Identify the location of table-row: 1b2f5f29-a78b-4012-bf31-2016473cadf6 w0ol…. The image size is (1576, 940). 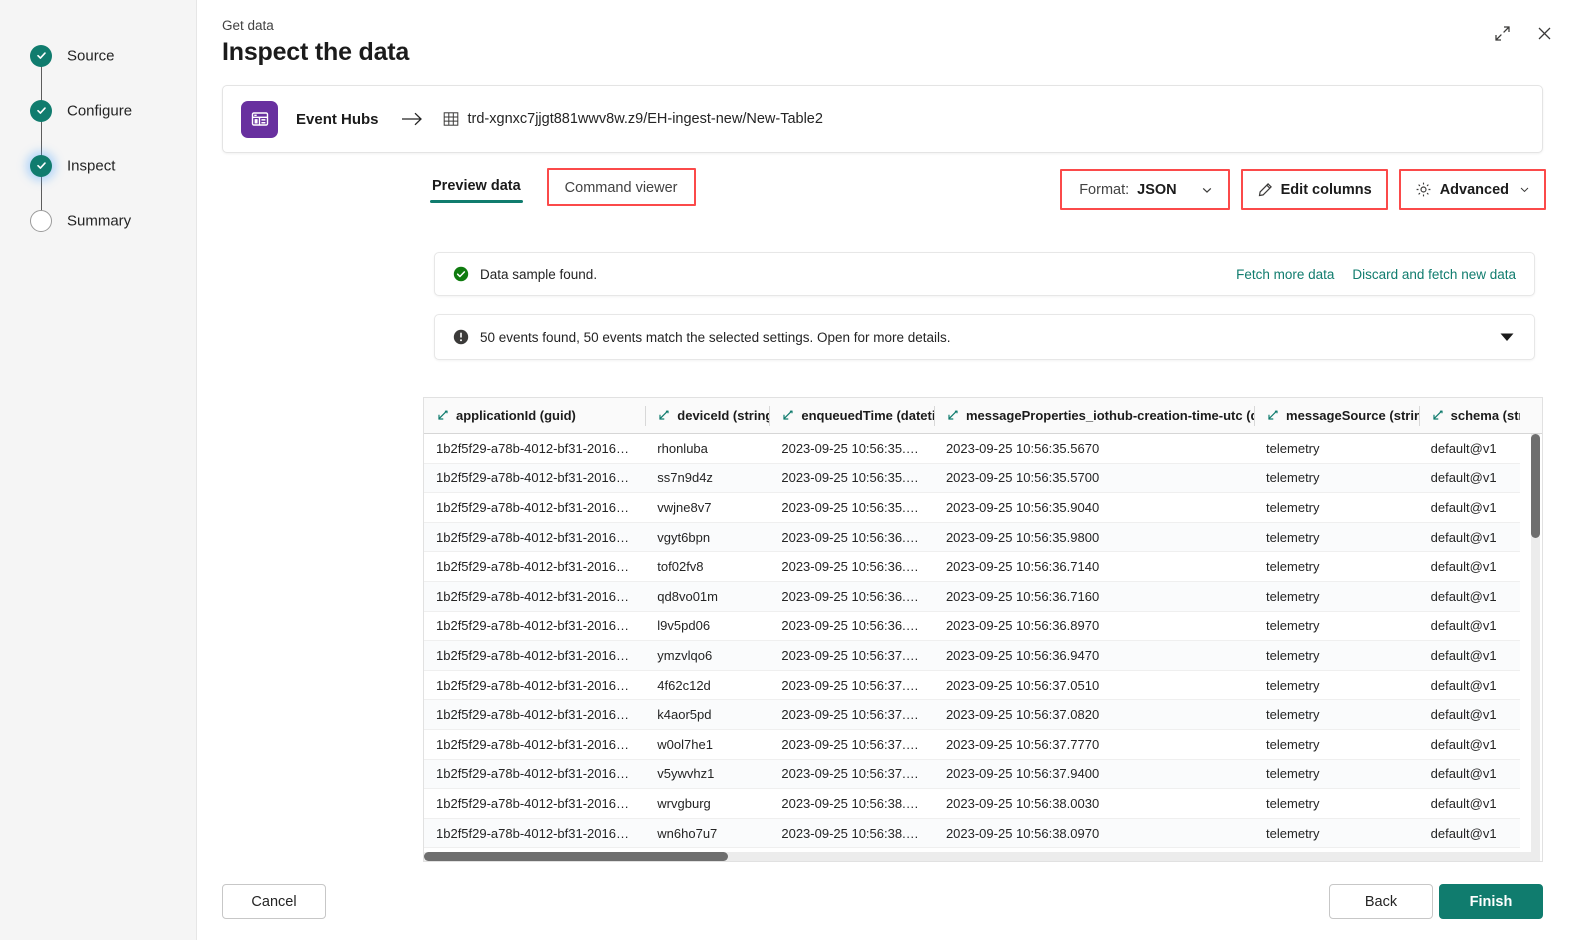
(972, 745).